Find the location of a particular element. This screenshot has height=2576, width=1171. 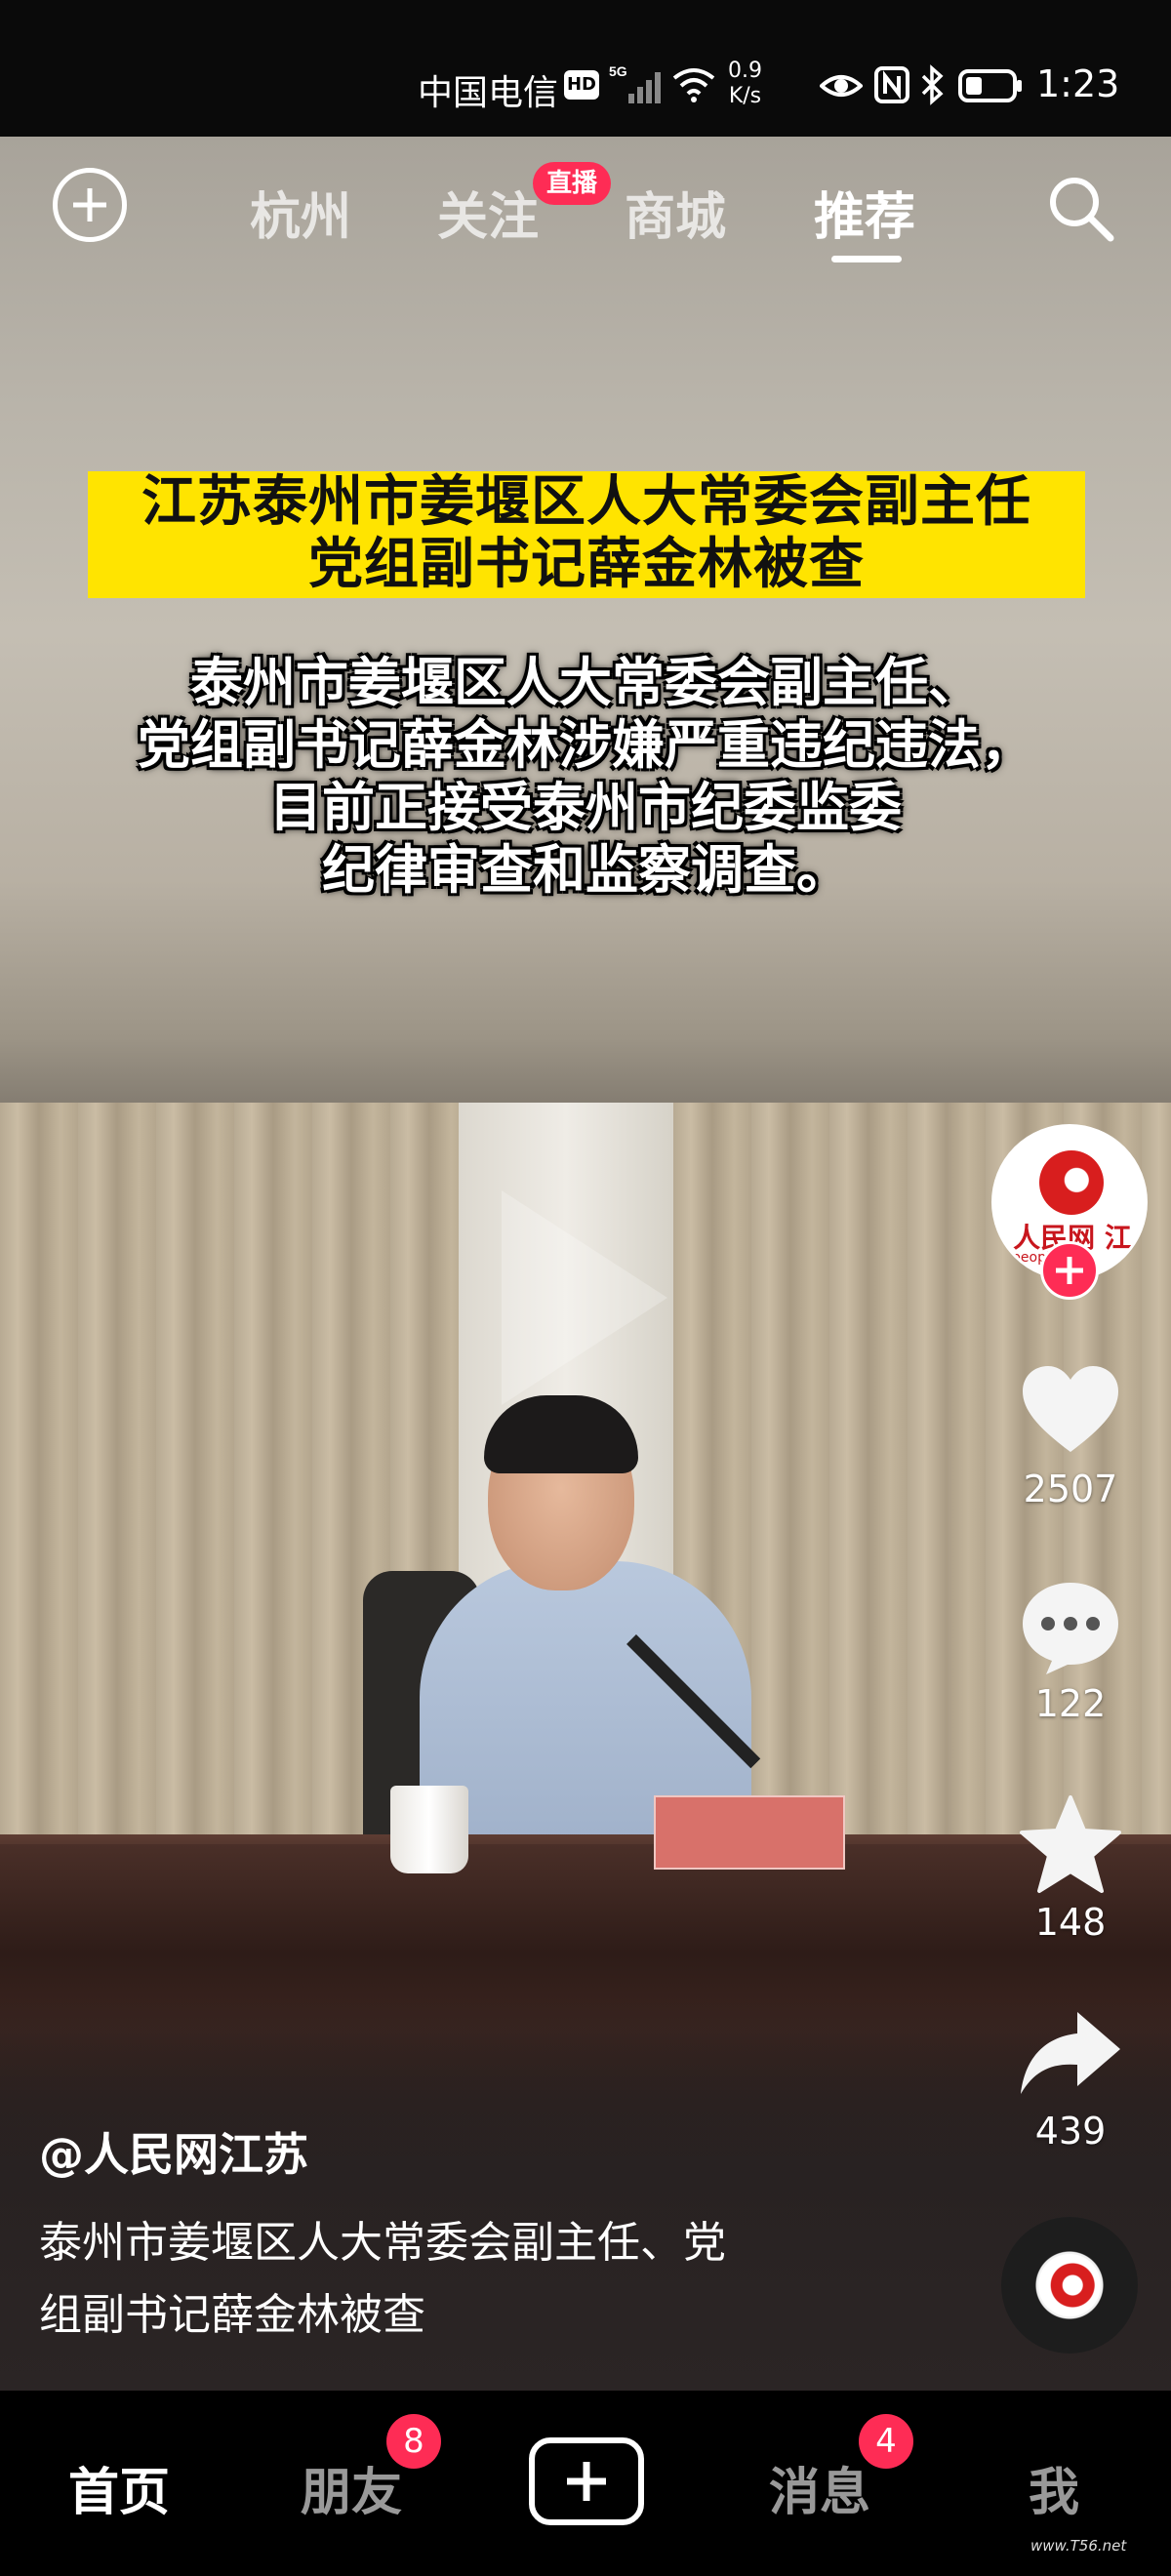

nameplate is located at coordinates (749, 1832).